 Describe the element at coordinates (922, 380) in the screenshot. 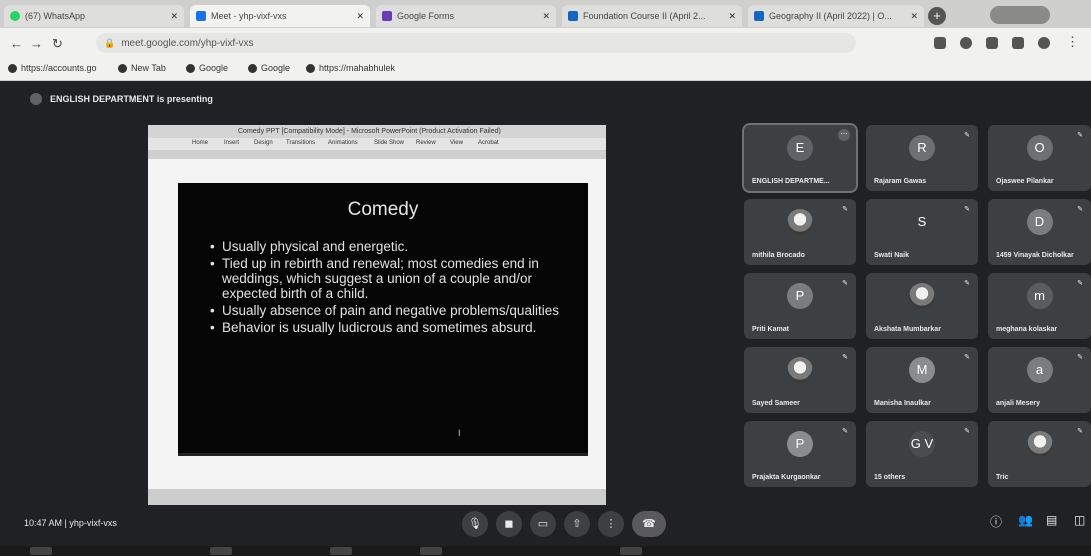

I see `participant-tile: M Manisha Inaulkar ✎` at that location.